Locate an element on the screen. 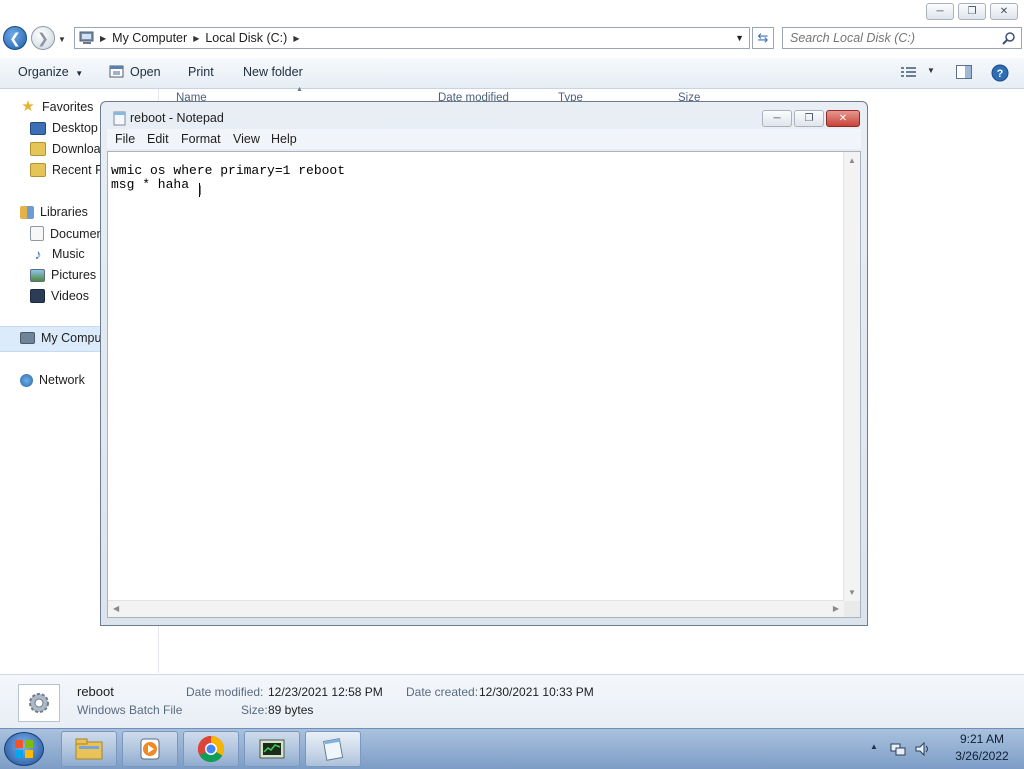  details-size-label: Size: is located at coordinates (254, 710).